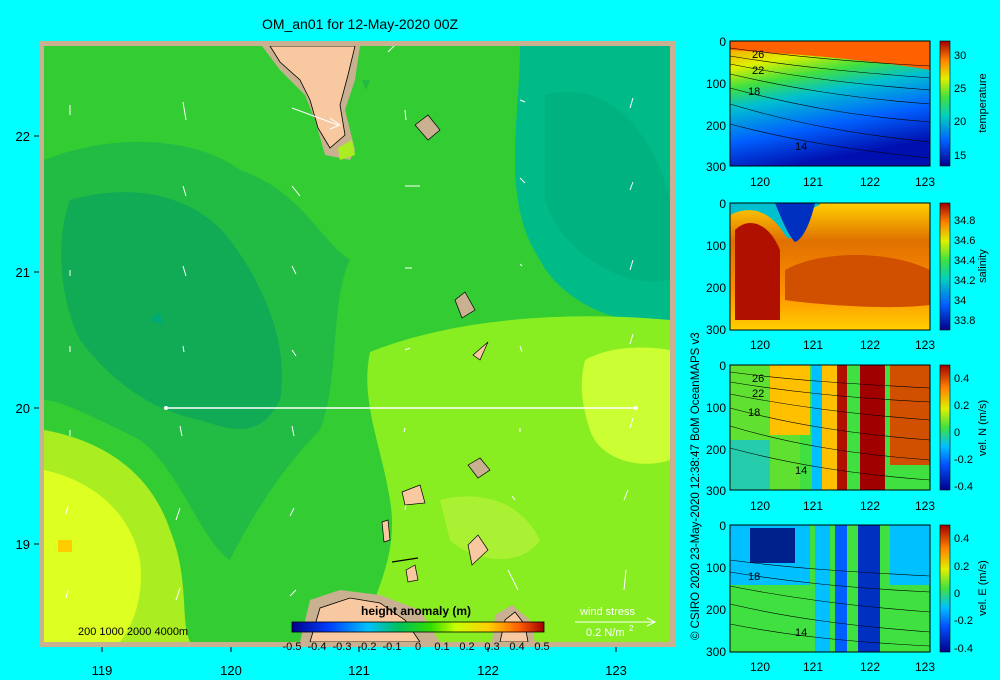  What do you see at coordinates (983, 102) in the screenshot?
I see `cbar-label: temperature` at bounding box center [983, 102].